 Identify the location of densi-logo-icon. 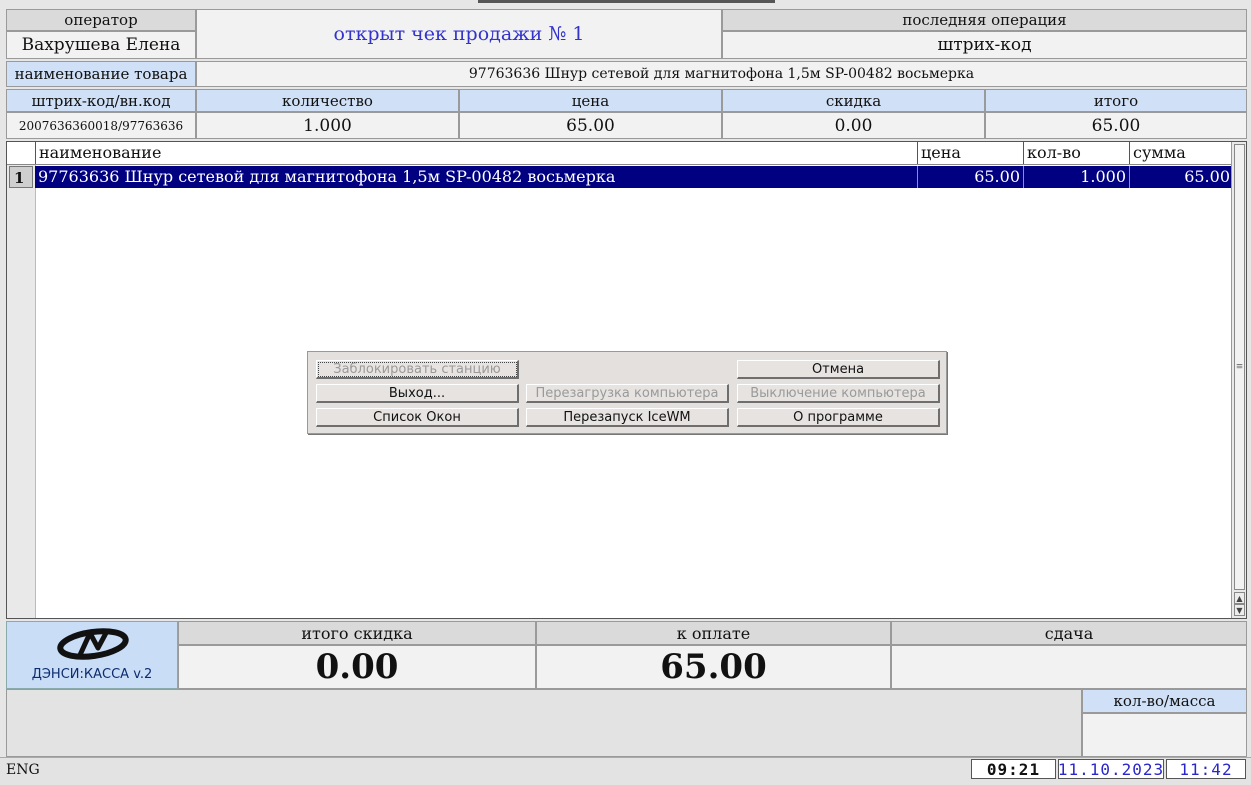
(93, 644).